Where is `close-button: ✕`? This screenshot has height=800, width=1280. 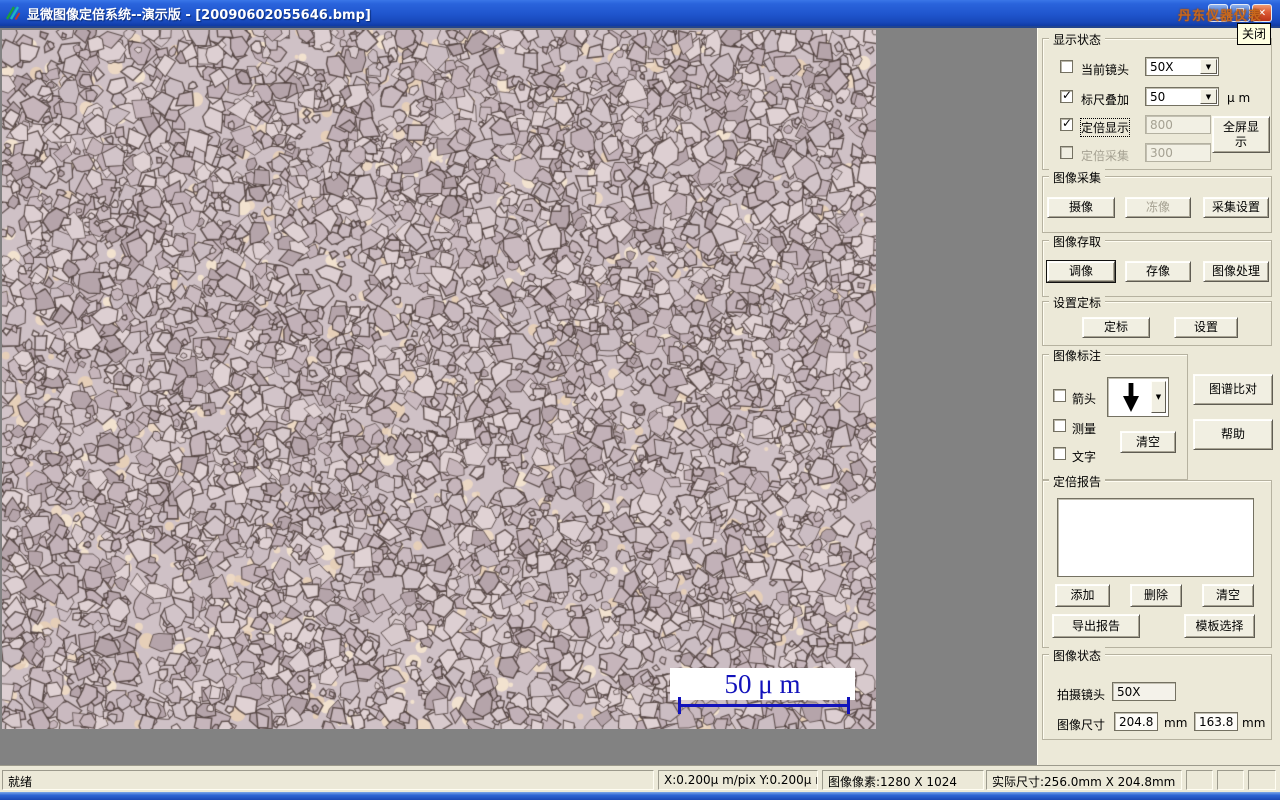
close-button: ✕ is located at coordinates (1262, 13).